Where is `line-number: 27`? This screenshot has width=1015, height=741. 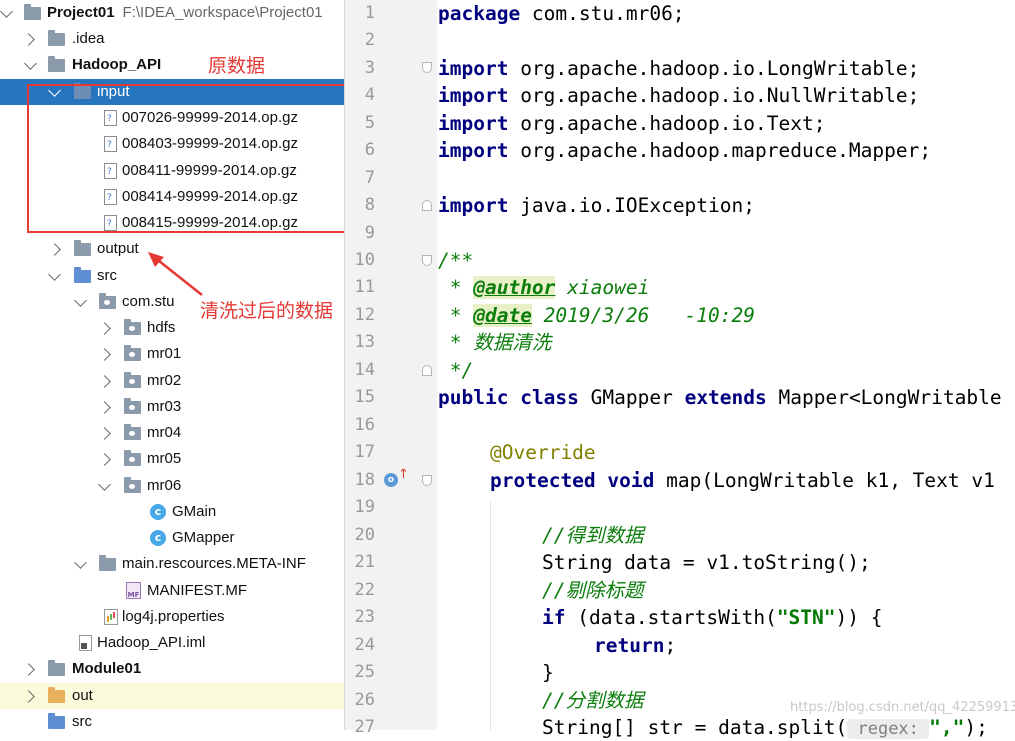
line-number: 27 is located at coordinates (364, 727).